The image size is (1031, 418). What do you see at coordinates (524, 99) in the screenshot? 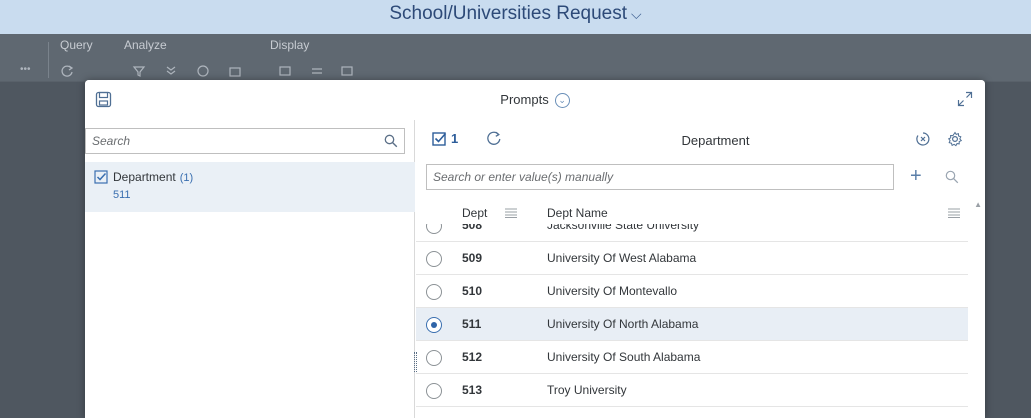
I see `dialog-title-text: Prompts` at bounding box center [524, 99].